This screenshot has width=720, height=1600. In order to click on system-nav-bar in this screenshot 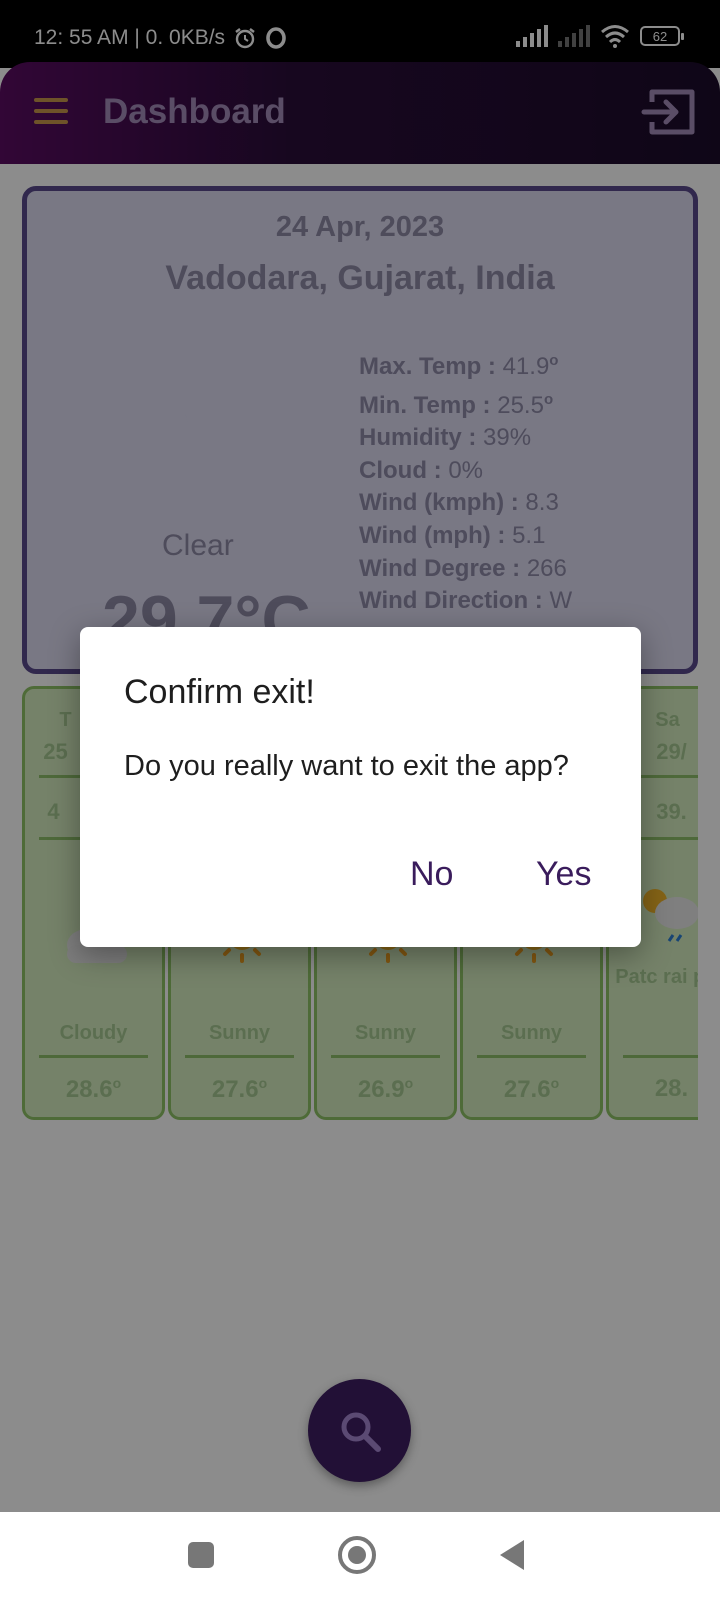, I will do `click(360, 1556)`.